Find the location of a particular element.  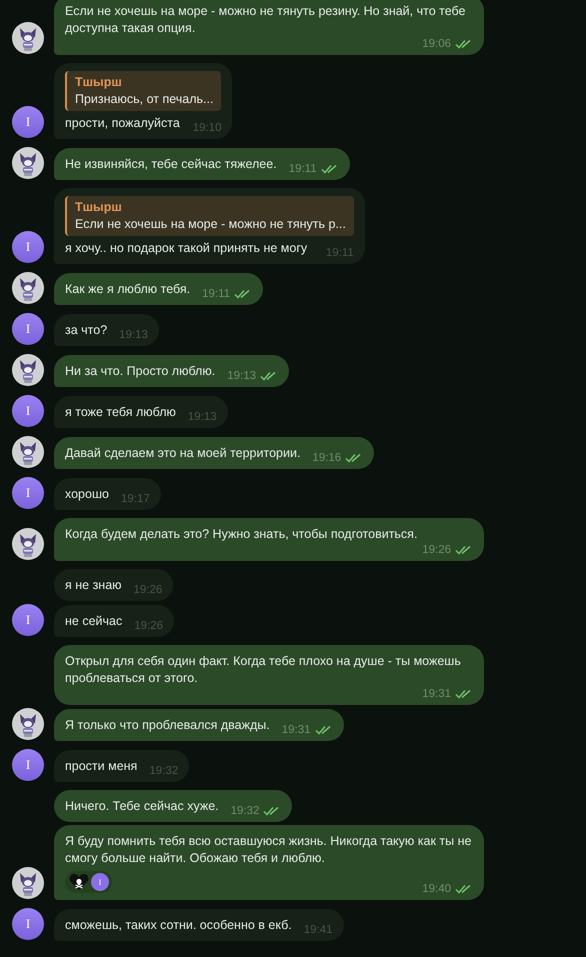

reactor-avatar: I is located at coordinates (100, 882).